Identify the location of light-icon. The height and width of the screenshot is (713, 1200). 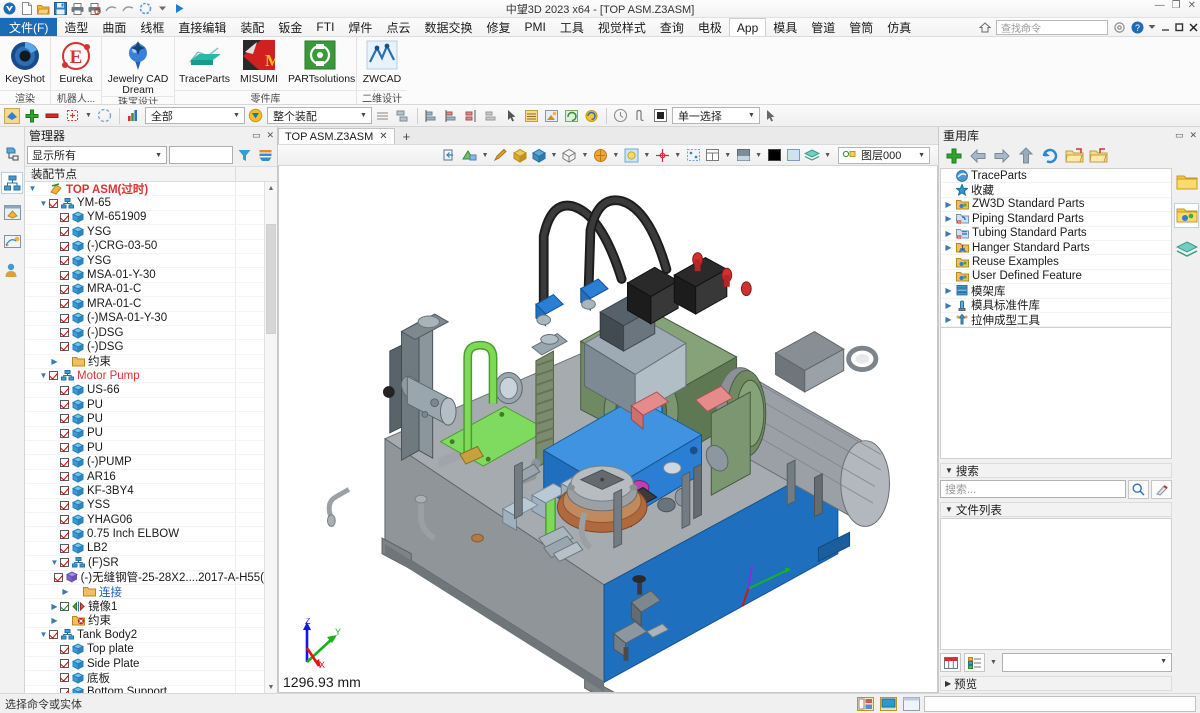
(631, 155).